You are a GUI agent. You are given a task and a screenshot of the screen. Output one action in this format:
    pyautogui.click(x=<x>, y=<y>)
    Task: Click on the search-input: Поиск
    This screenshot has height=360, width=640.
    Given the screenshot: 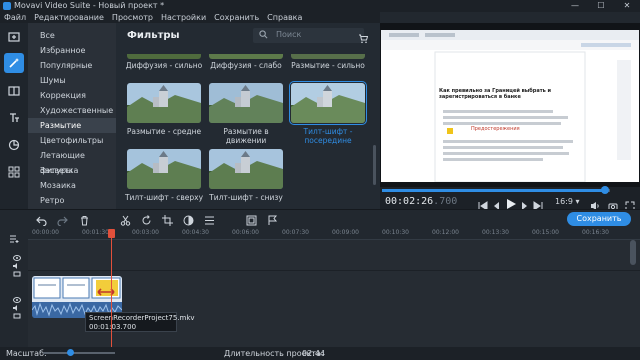 What is the action you would take?
    pyautogui.click(x=308, y=35)
    